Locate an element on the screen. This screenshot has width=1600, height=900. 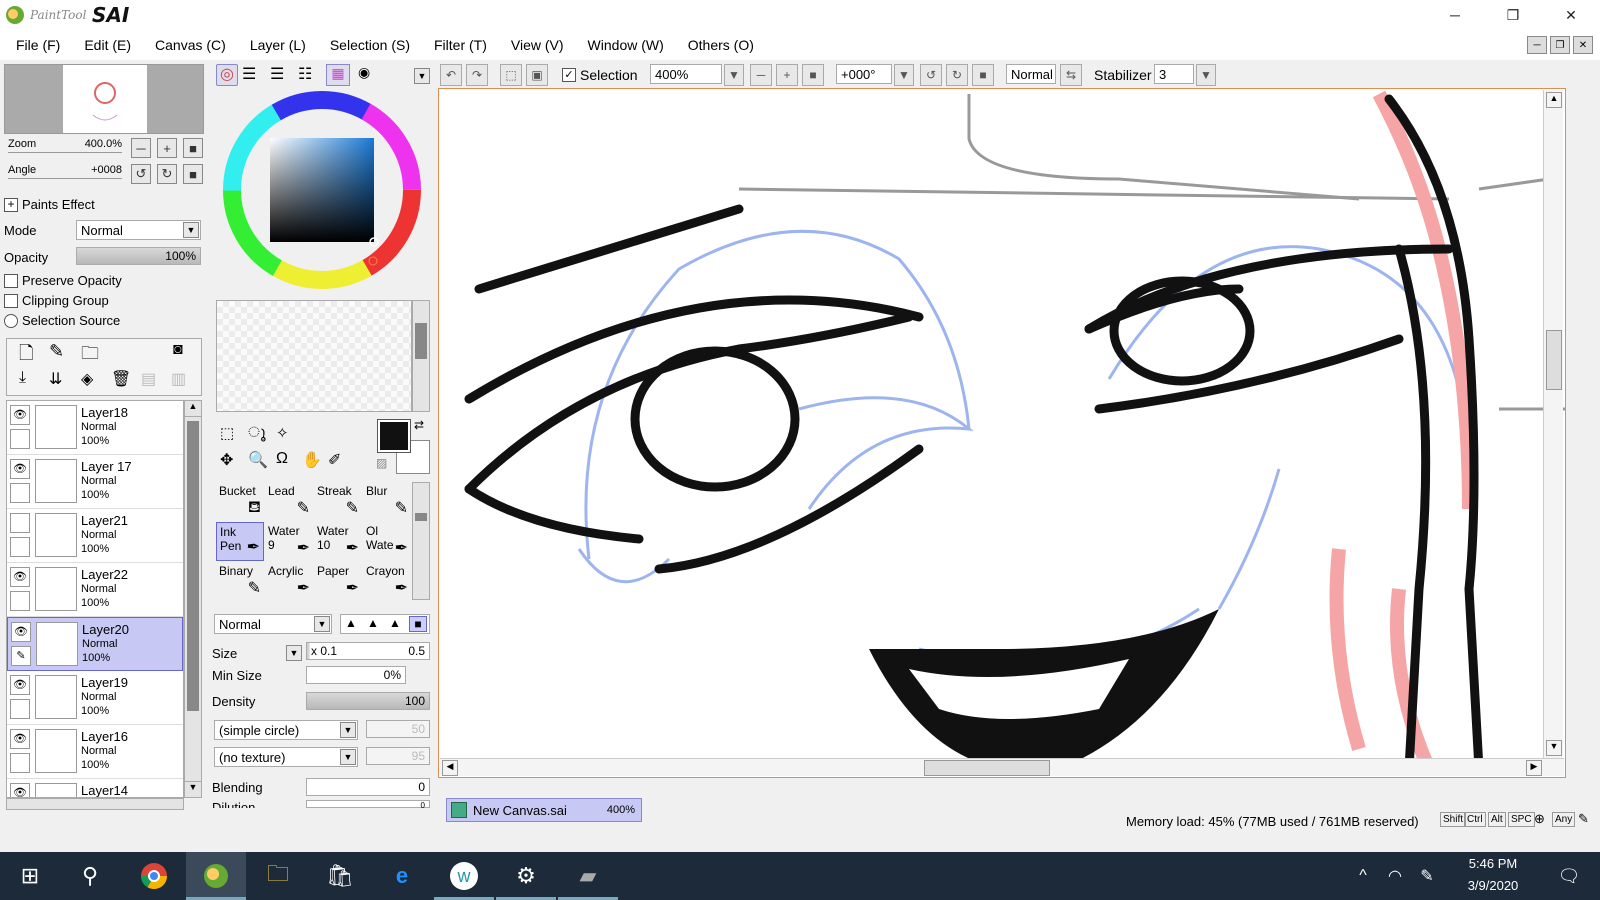
new-linework-layer-icon: ✎ is located at coordinates (56, 351).